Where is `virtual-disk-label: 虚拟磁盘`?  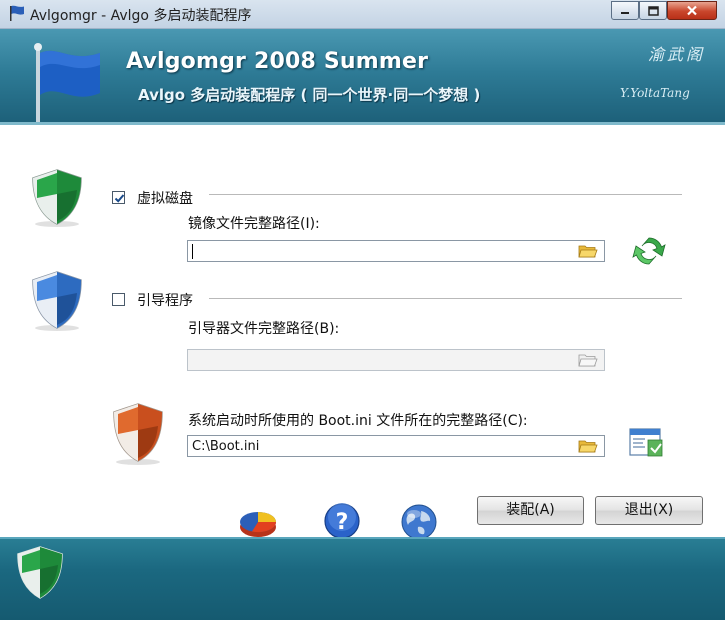 virtual-disk-label: 虚拟磁盘 is located at coordinates (165, 198).